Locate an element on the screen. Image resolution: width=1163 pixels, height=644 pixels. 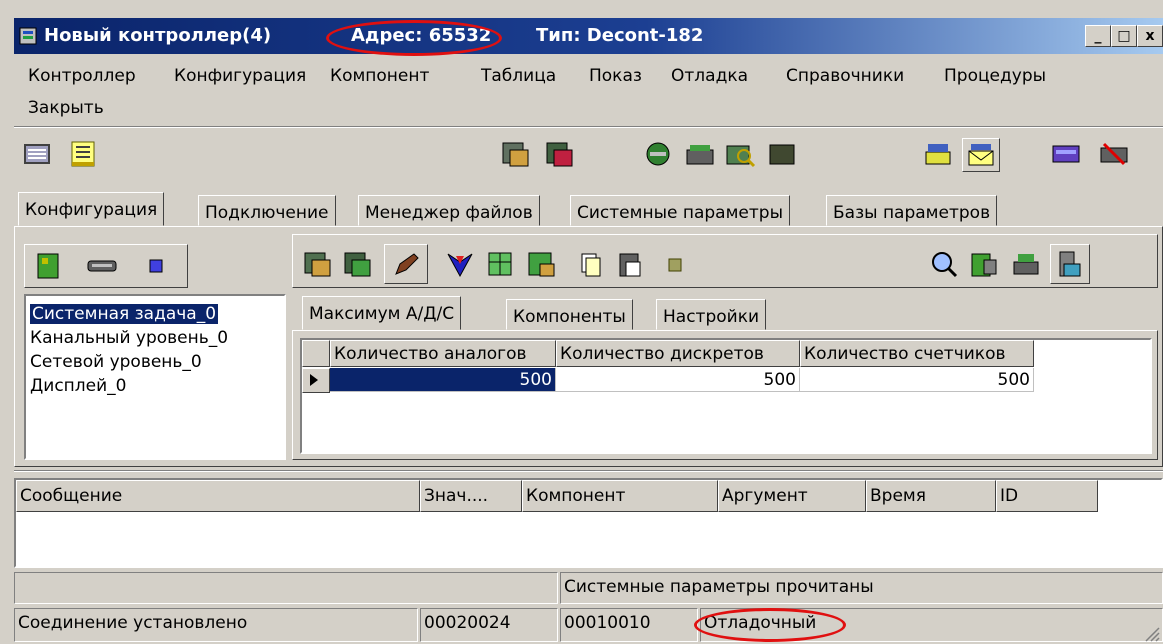
msg-header-time: Время is located at coordinates (931, 496).